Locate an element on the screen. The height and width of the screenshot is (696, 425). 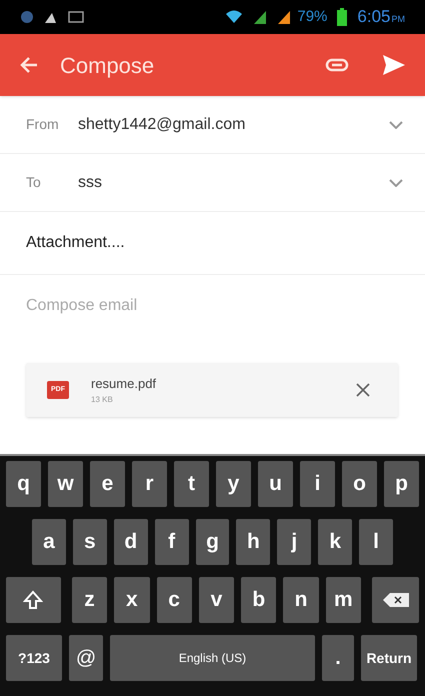
field-value: shetty1442@gmail.com is located at coordinates (233, 124).